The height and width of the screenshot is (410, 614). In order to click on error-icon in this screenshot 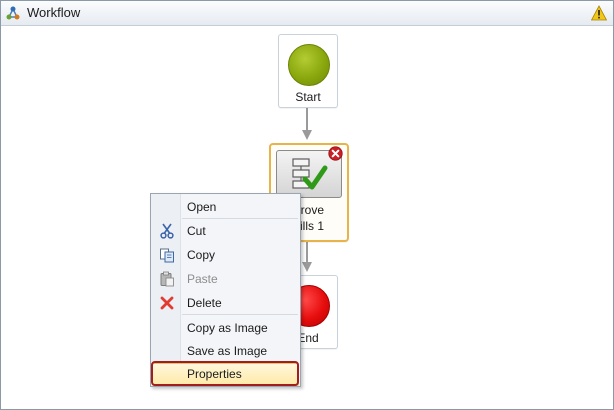, I will do `click(335, 153)`.